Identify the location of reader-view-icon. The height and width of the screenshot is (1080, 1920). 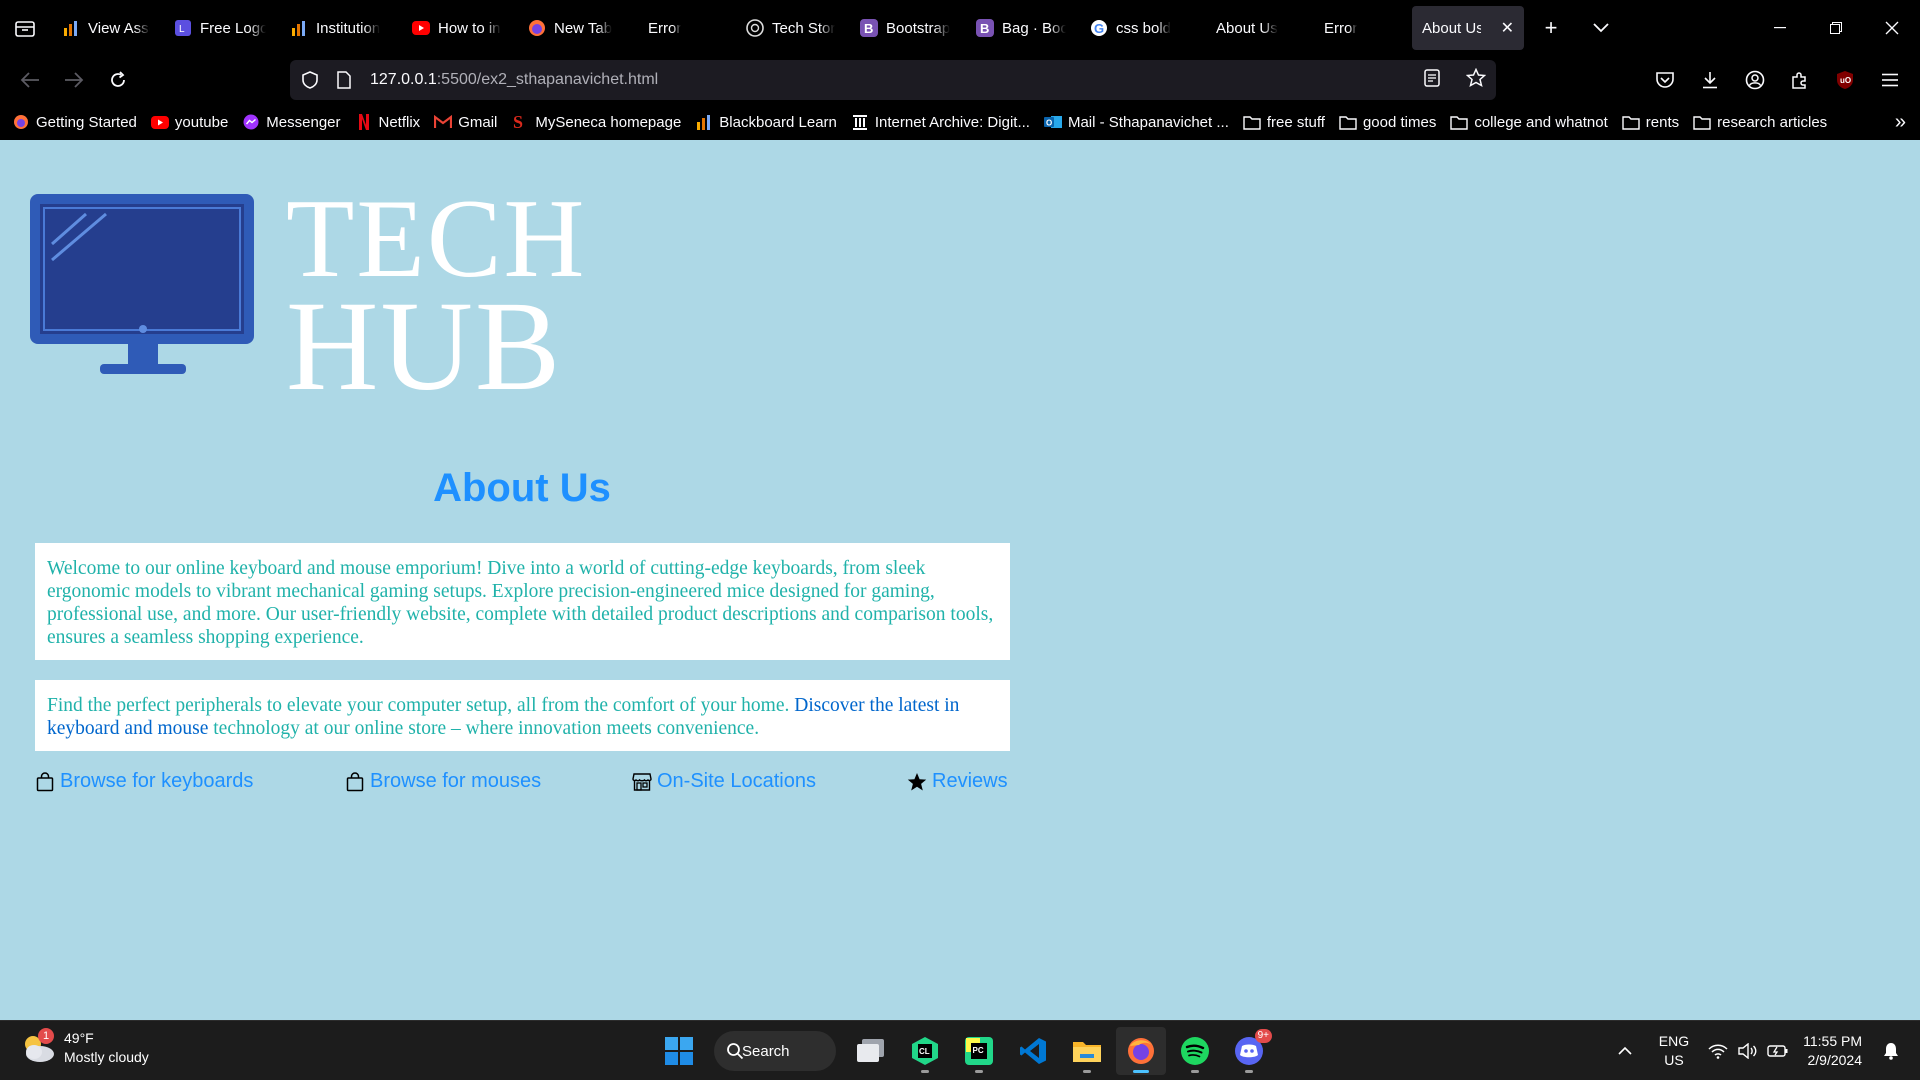
(1432, 80).